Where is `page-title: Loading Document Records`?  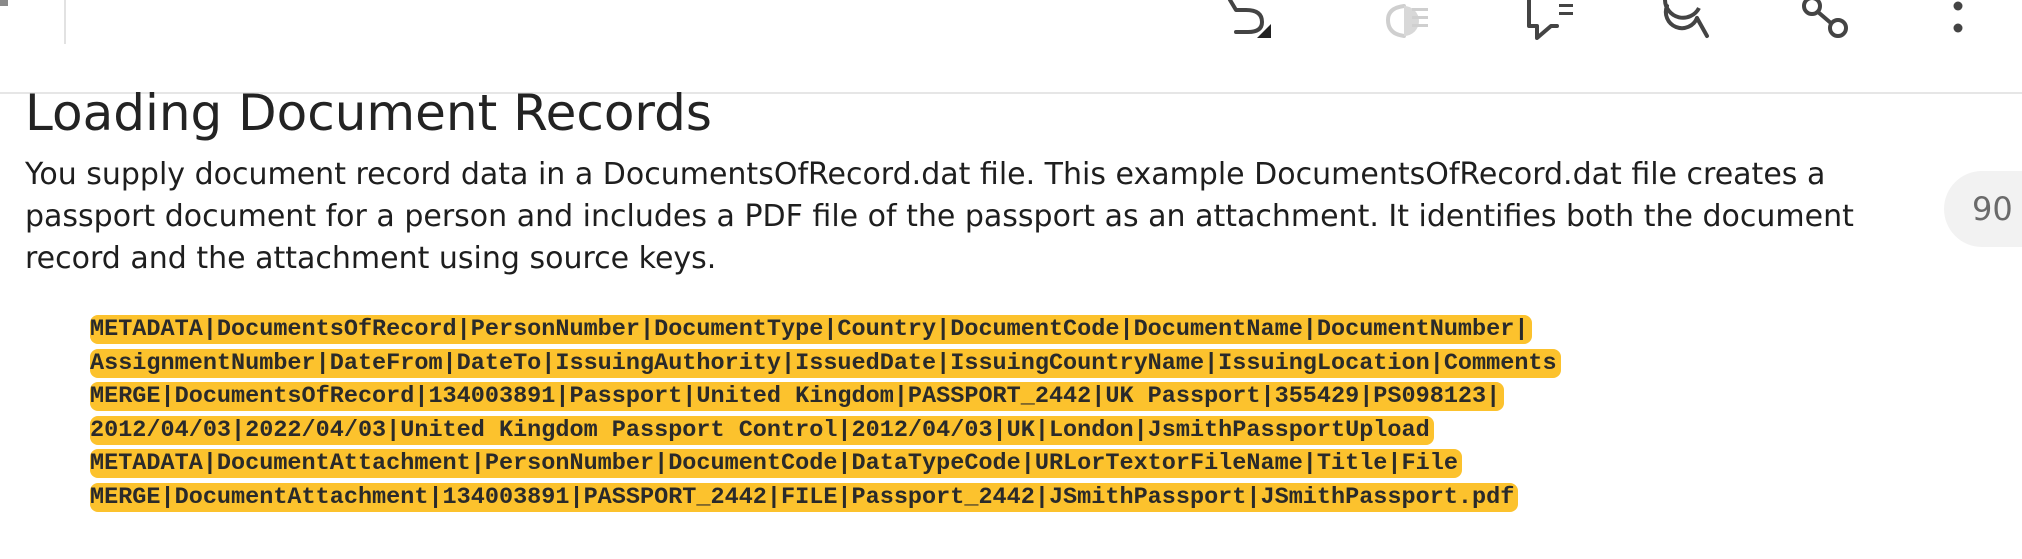
page-title: Loading Document Records is located at coordinates (368, 113).